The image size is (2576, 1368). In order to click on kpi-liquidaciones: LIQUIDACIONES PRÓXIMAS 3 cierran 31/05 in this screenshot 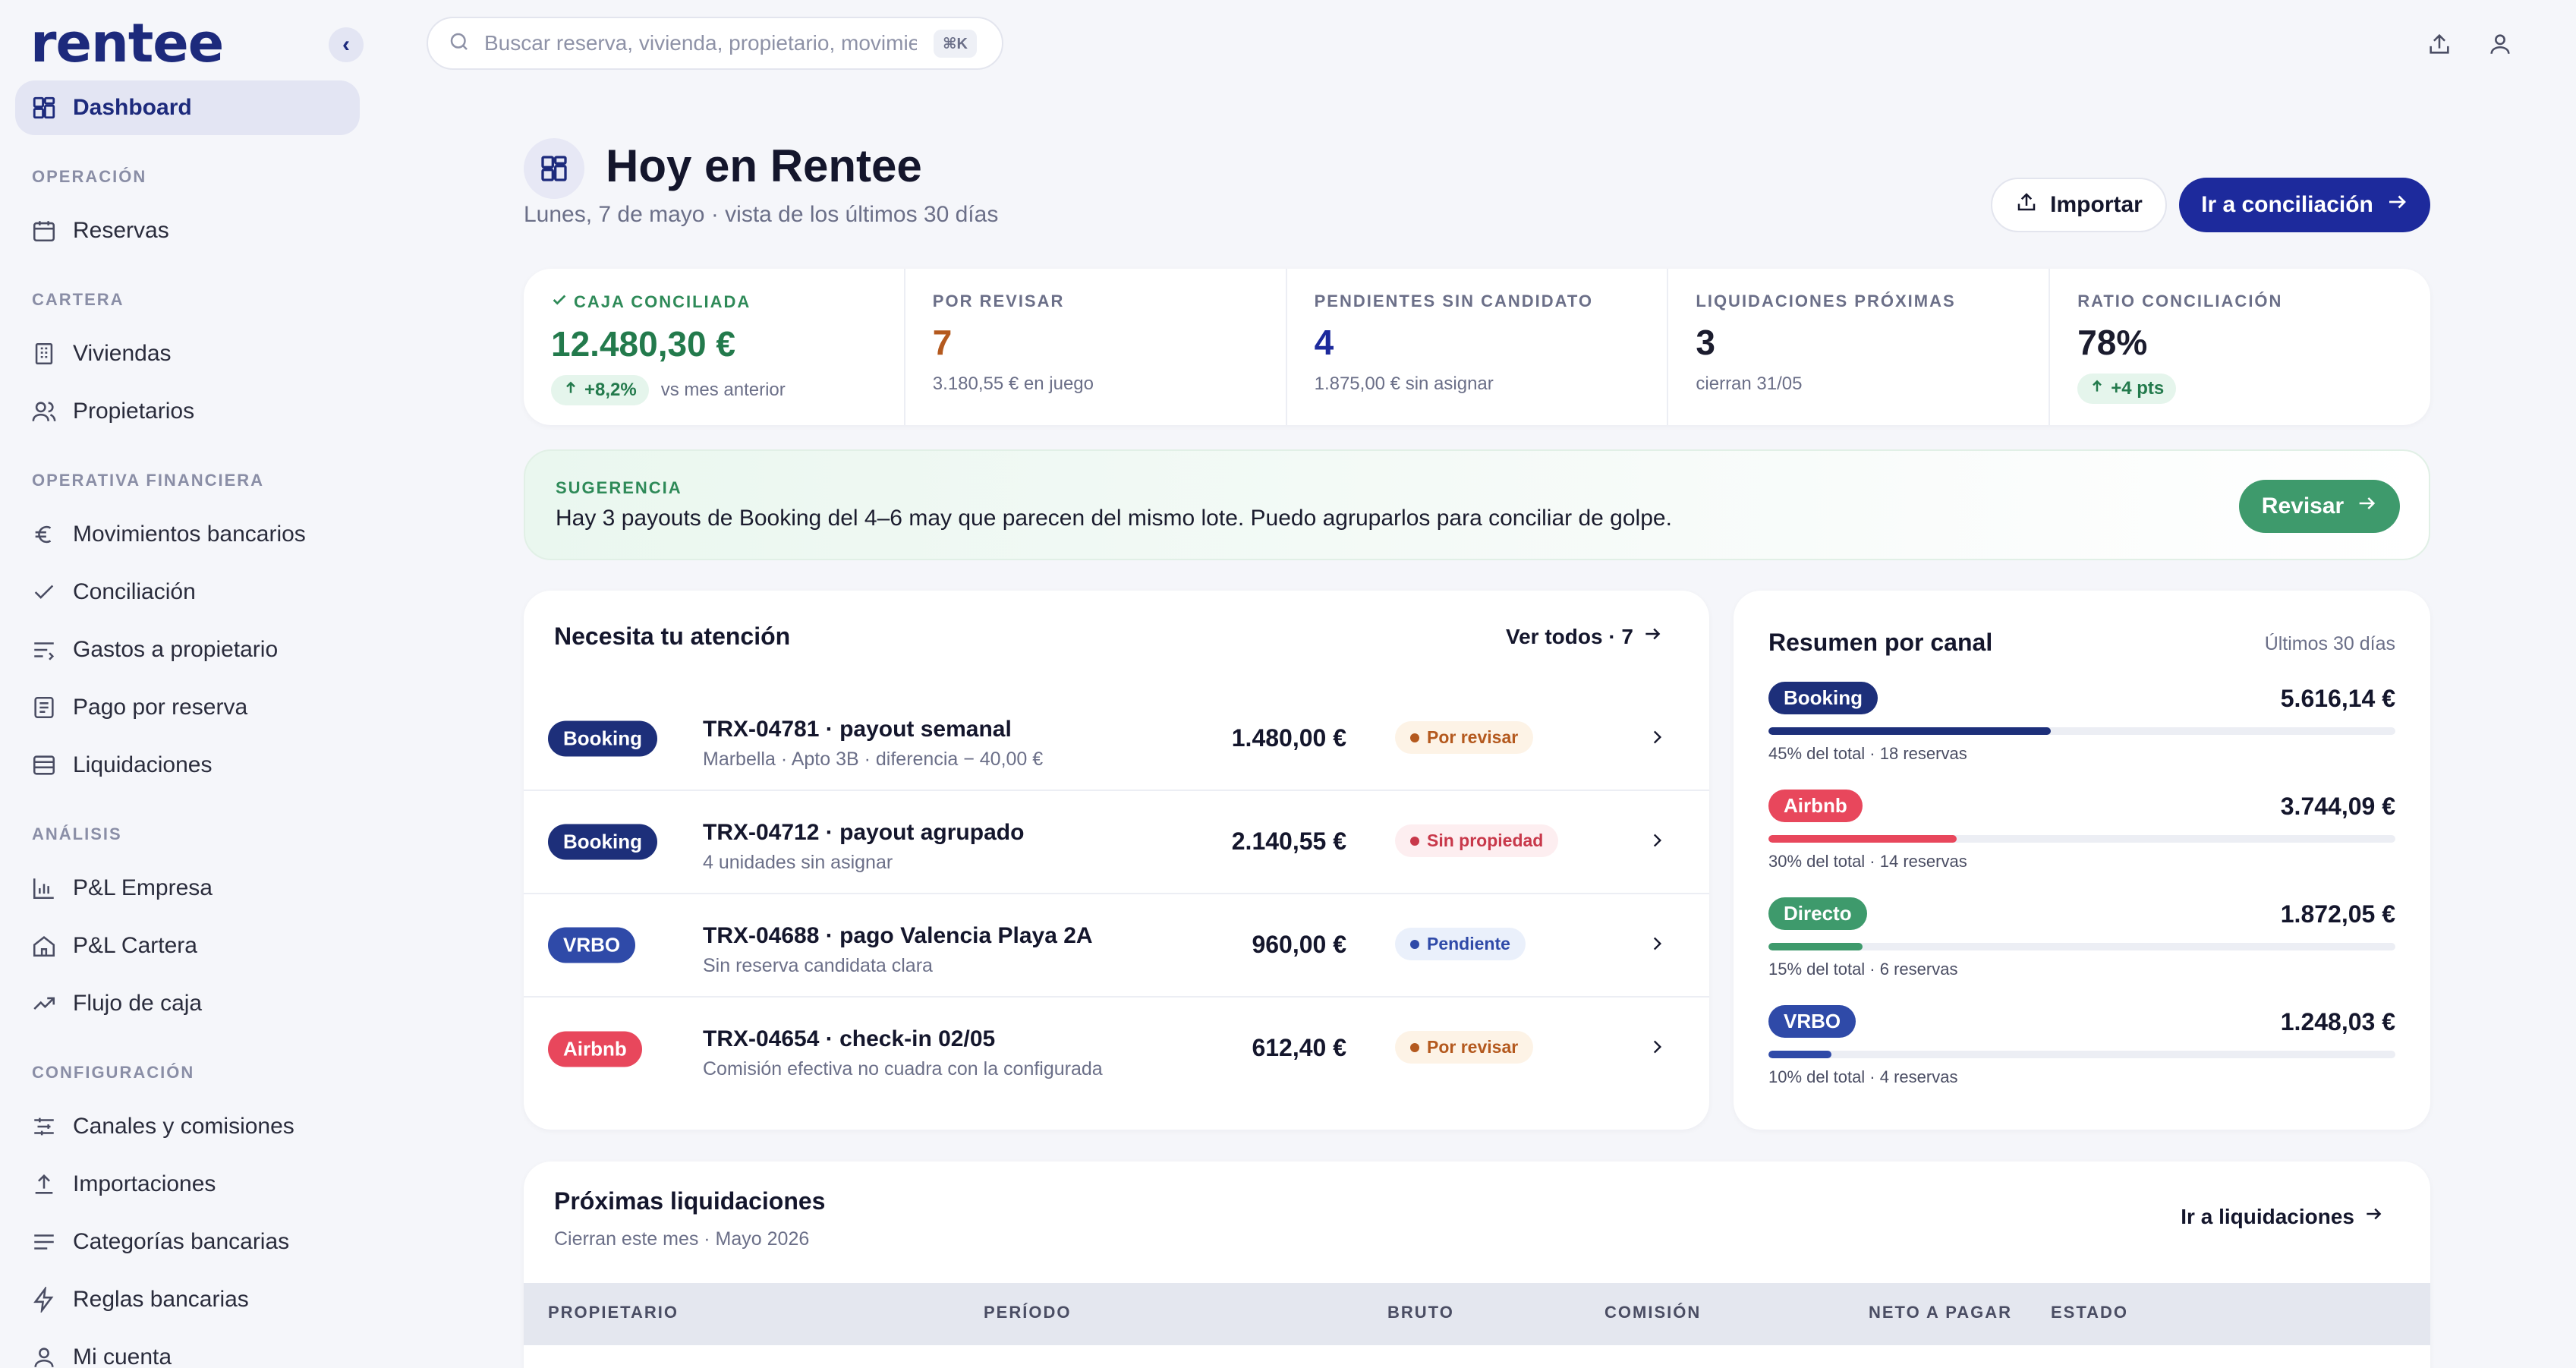, I will do `click(1859, 347)`.